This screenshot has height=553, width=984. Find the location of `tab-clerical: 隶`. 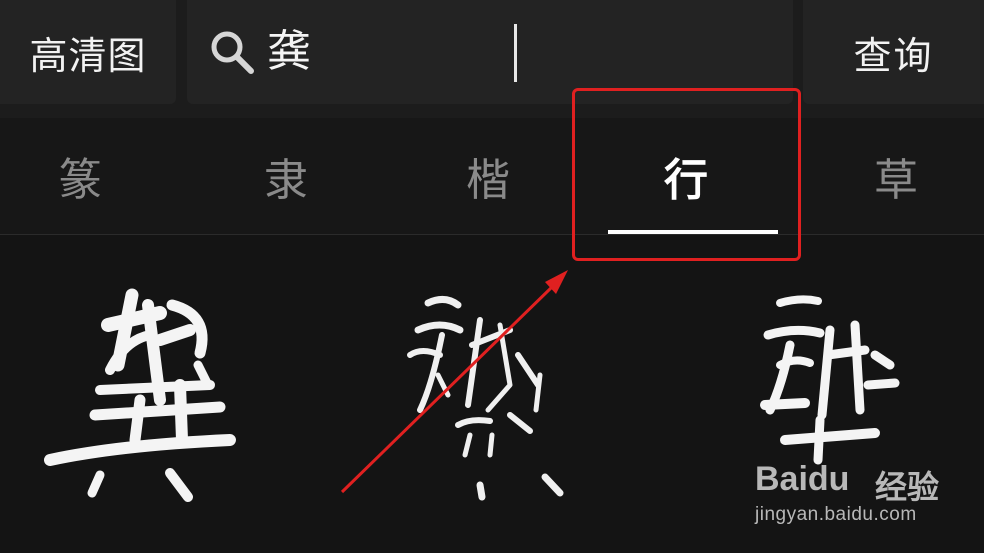

tab-clerical: 隶 is located at coordinates (286, 176).